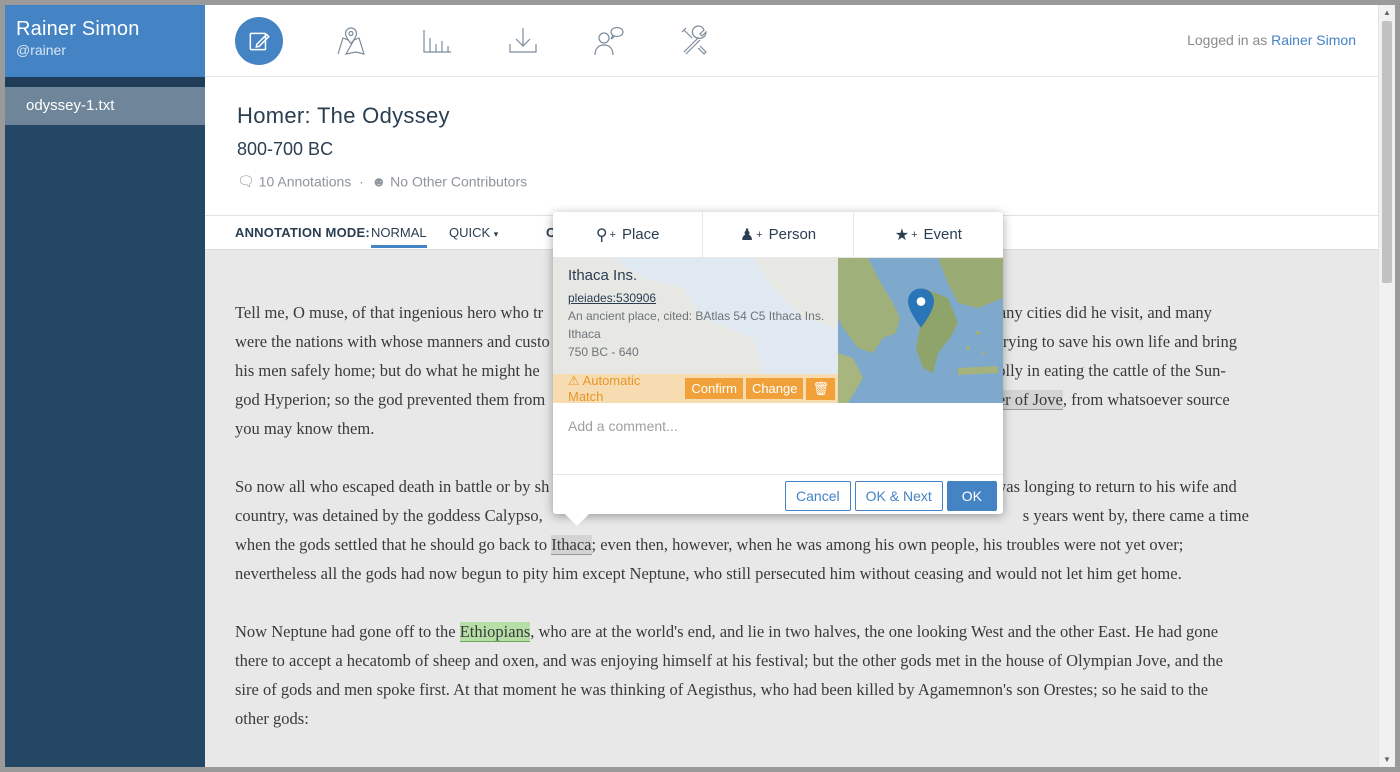  What do you see at coordinates (942, 234) in the screenshot?
I see `tab-event-label: Event` at bounding box center [942, 234].